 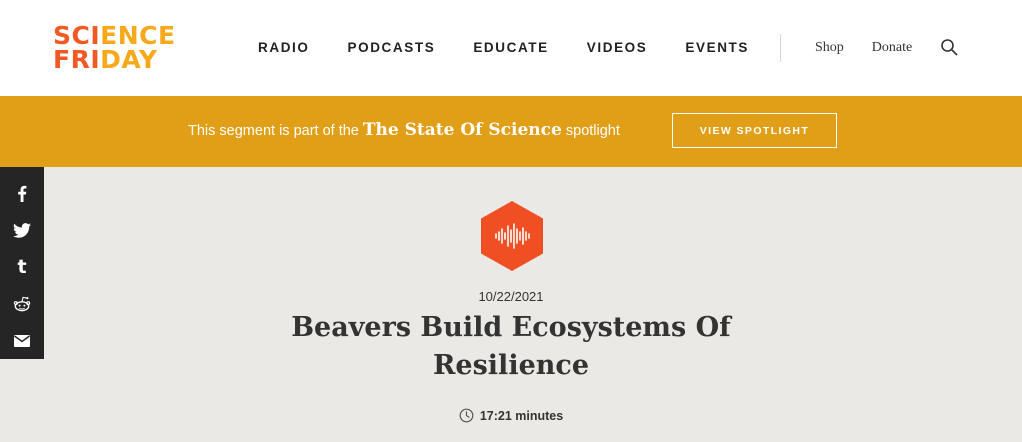 What do you see at coordinates (22, 193) in the screenshot?
I see `facebook-icon` at bounding box center [22, 193].